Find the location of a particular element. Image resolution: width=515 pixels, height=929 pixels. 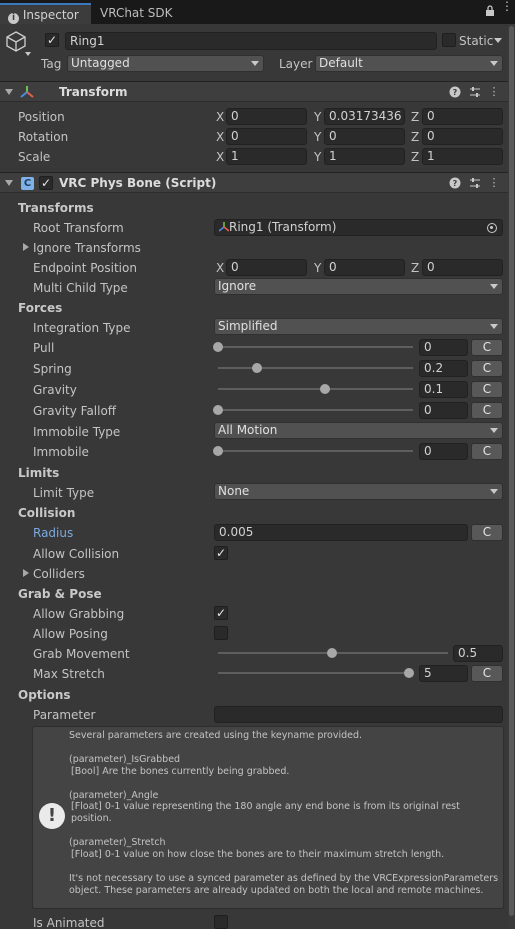

is-animated-label: Is Animated is located at coordinates (69, 922).